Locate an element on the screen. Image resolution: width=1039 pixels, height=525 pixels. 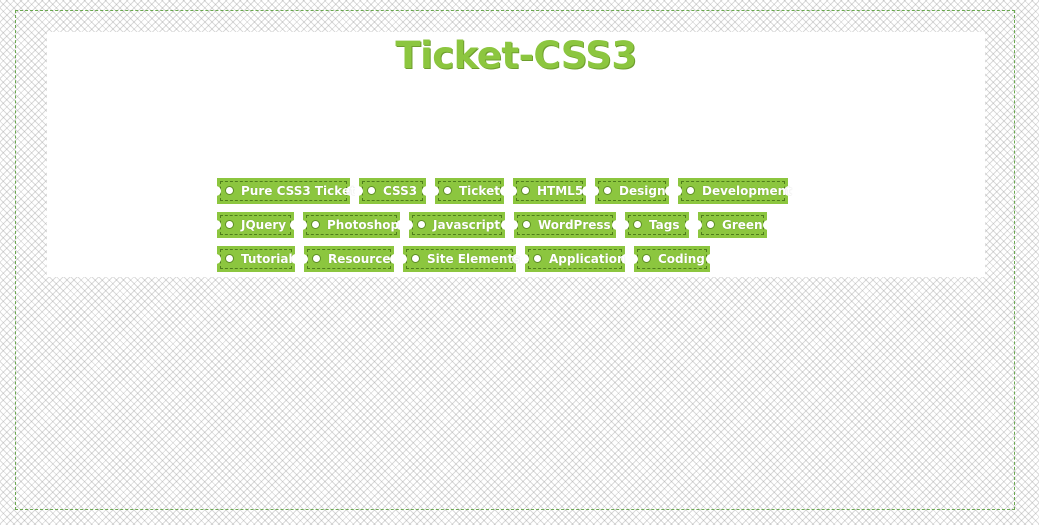
tag-ticket-resource: Resource is located at coordinates (349, 259).